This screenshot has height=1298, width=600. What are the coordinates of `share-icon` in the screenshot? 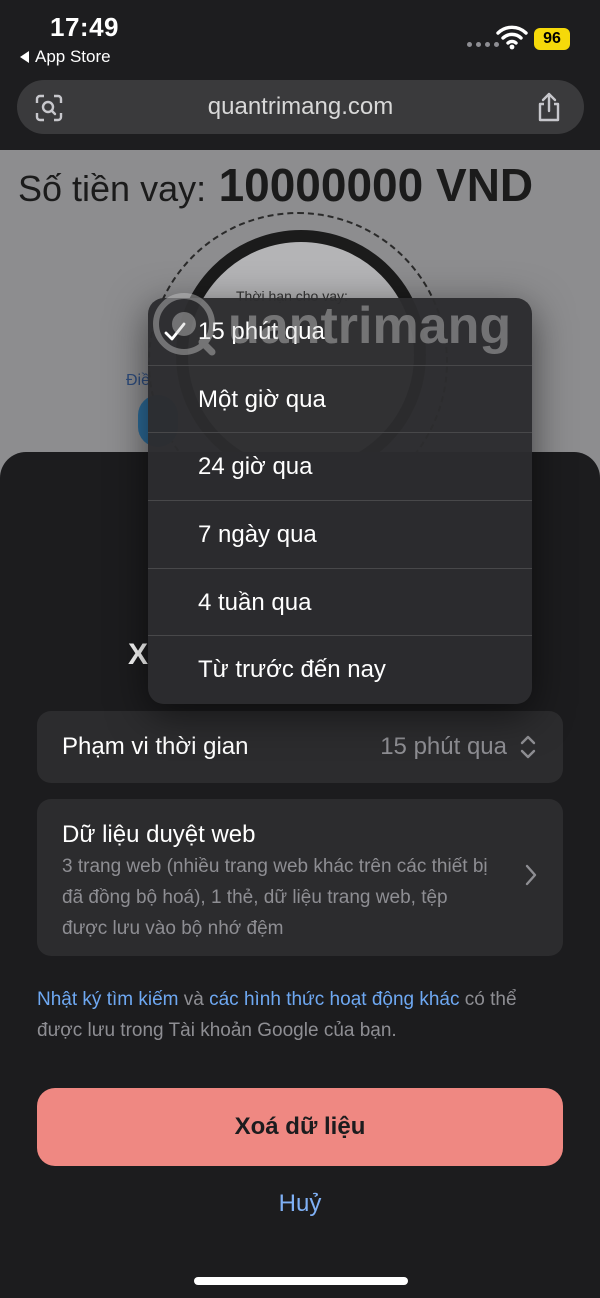 It's located at (549, 107).